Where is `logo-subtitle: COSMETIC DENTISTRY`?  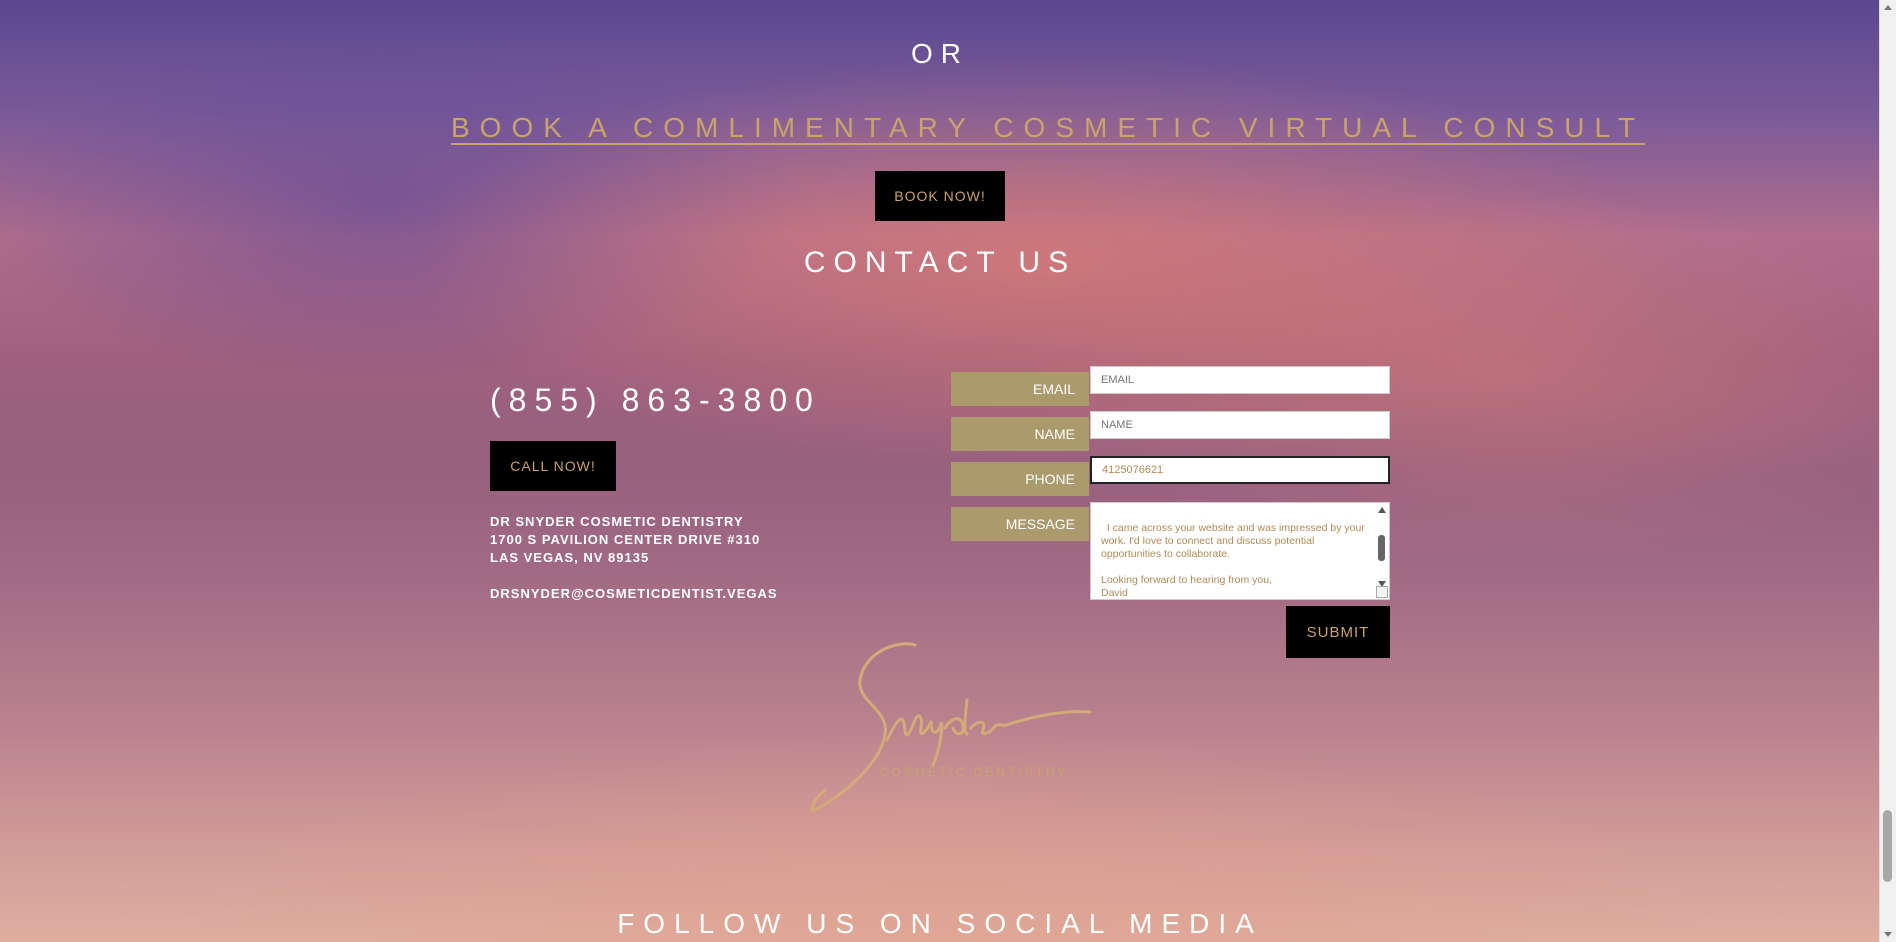 logo-subtitle: COSMETIC DENTISTRY is located at coordinates (974, 772).